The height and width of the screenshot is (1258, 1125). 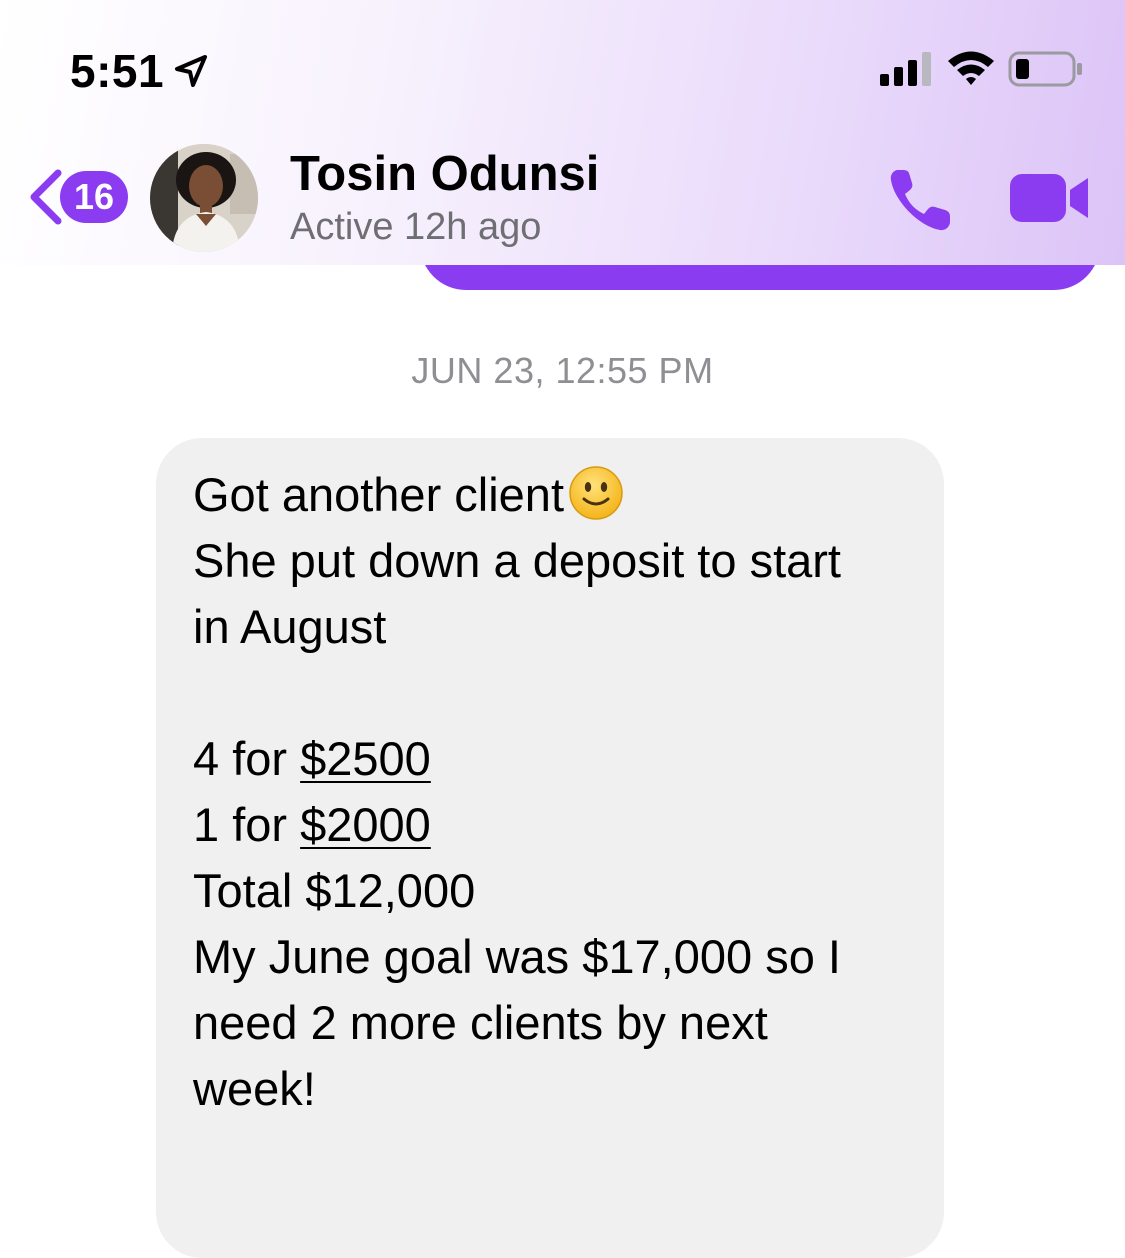 I want to click on status-bar: 5:51, so click(x=562, y=65).